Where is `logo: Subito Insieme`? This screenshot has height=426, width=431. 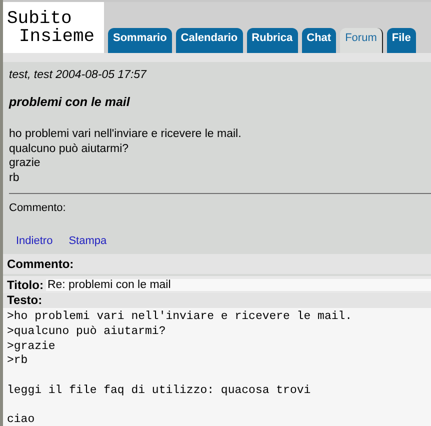 logo: Subito Insieme is located at coordinates (53, 27).